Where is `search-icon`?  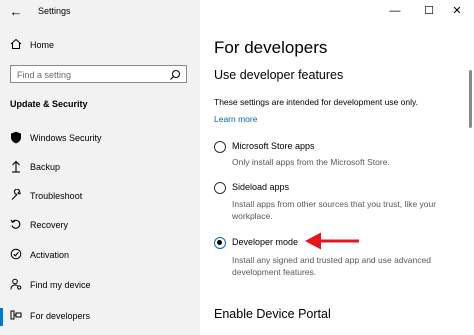 search-icon is located at coordinates (175, 74).